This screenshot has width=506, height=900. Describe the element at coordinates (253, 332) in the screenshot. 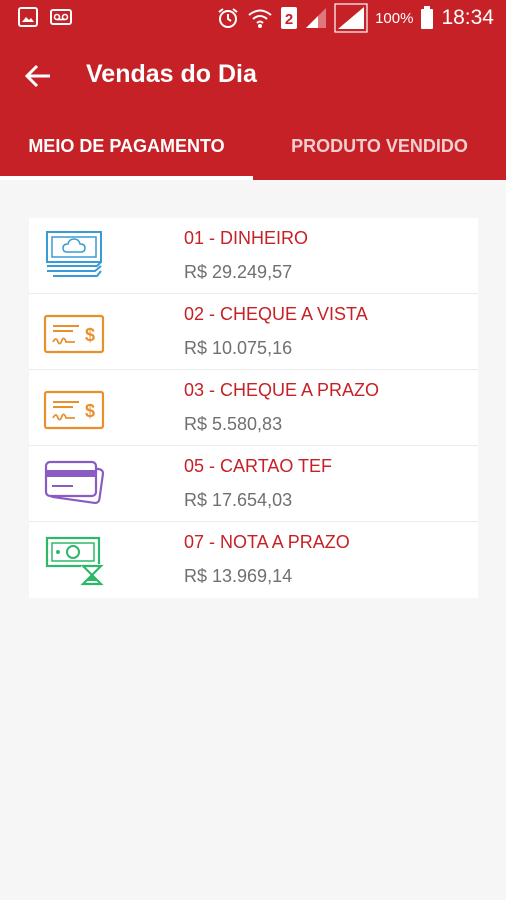

I see `list-item: $ 02 - CHEQUE A VISTA R$ 10.075,16` at that location.